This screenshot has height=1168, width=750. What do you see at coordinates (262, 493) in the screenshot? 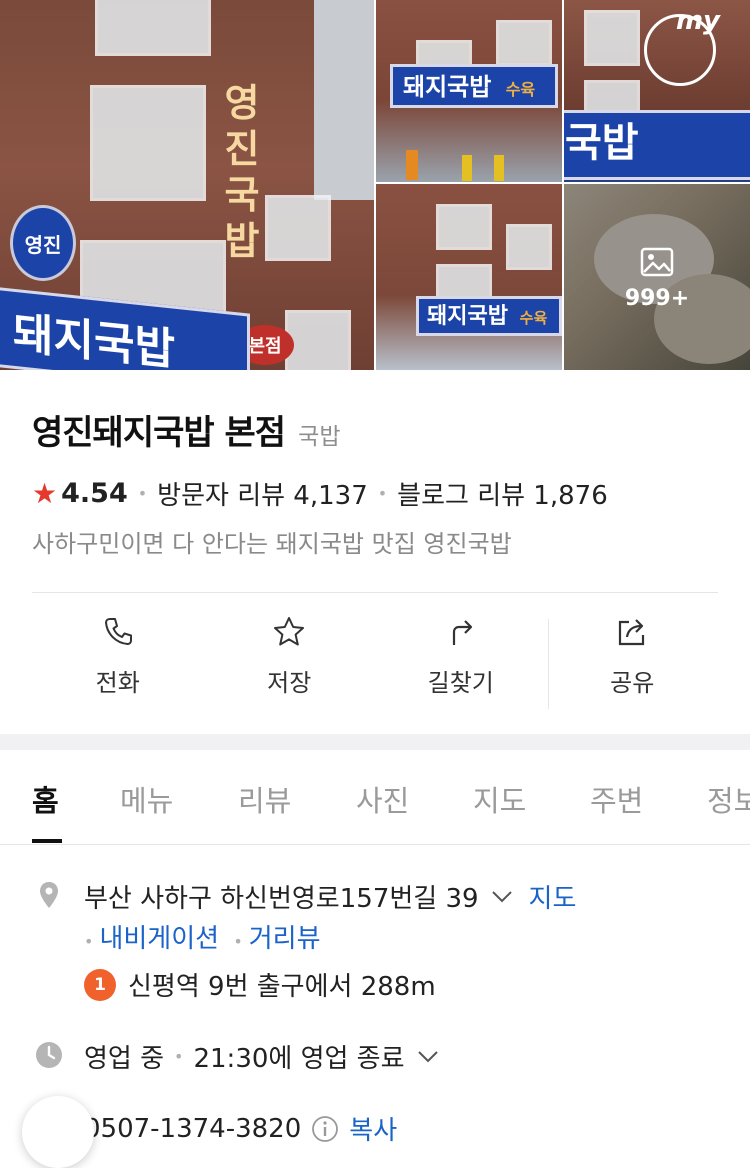
I see `visitor-review-link: 방문자 리뷰 4,137` at bounding box center [262, 493].